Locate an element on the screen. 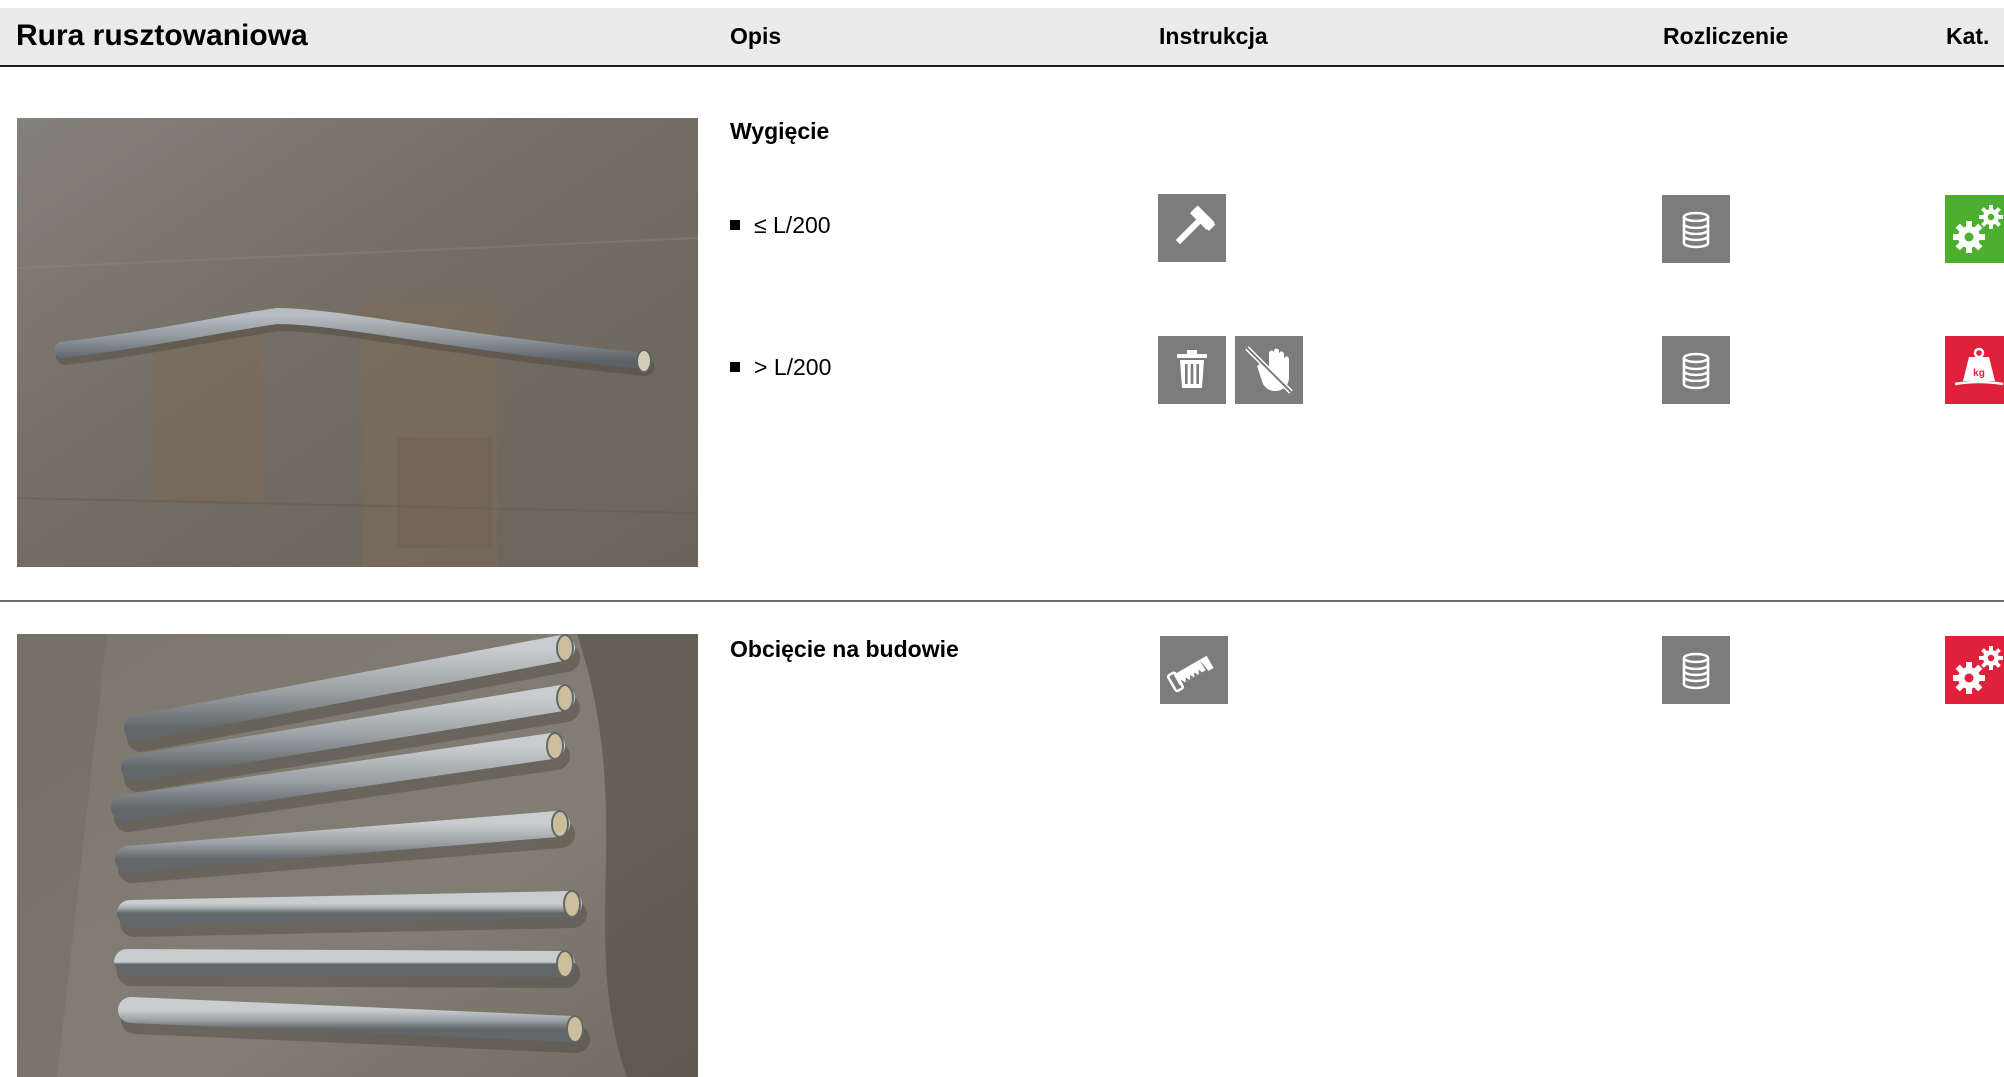  bend-limit-small-text: ≤ L/200 is located at coordinates (792, 225).